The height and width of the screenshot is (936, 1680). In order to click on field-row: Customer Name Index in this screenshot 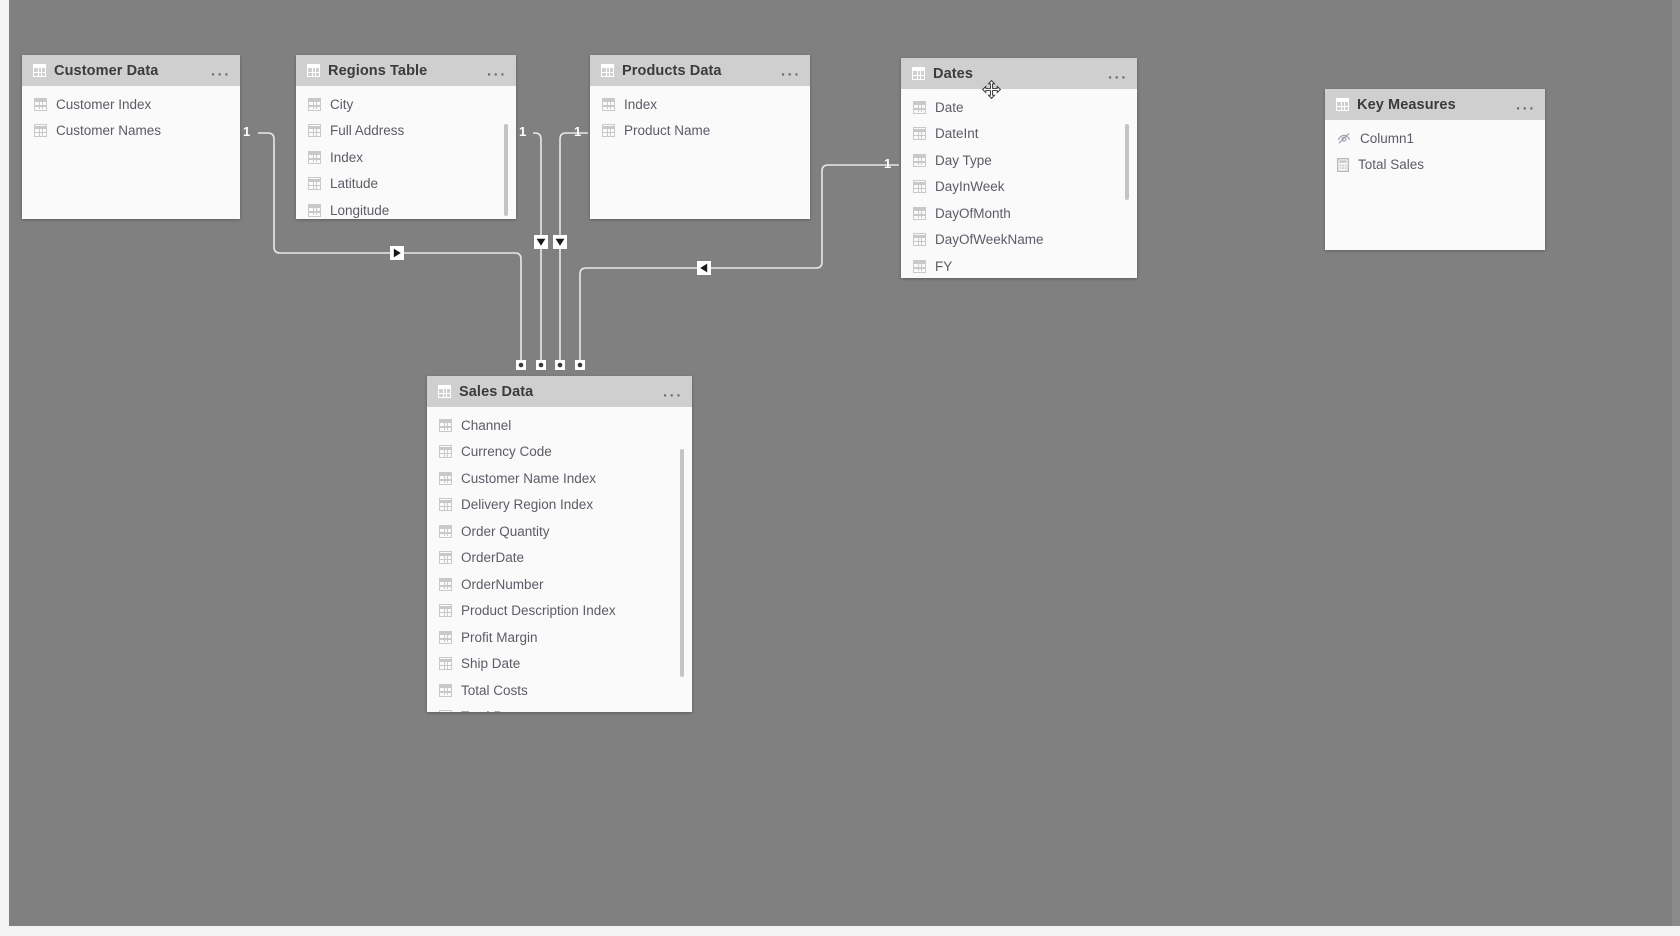, I will do `click(559, 478)`.